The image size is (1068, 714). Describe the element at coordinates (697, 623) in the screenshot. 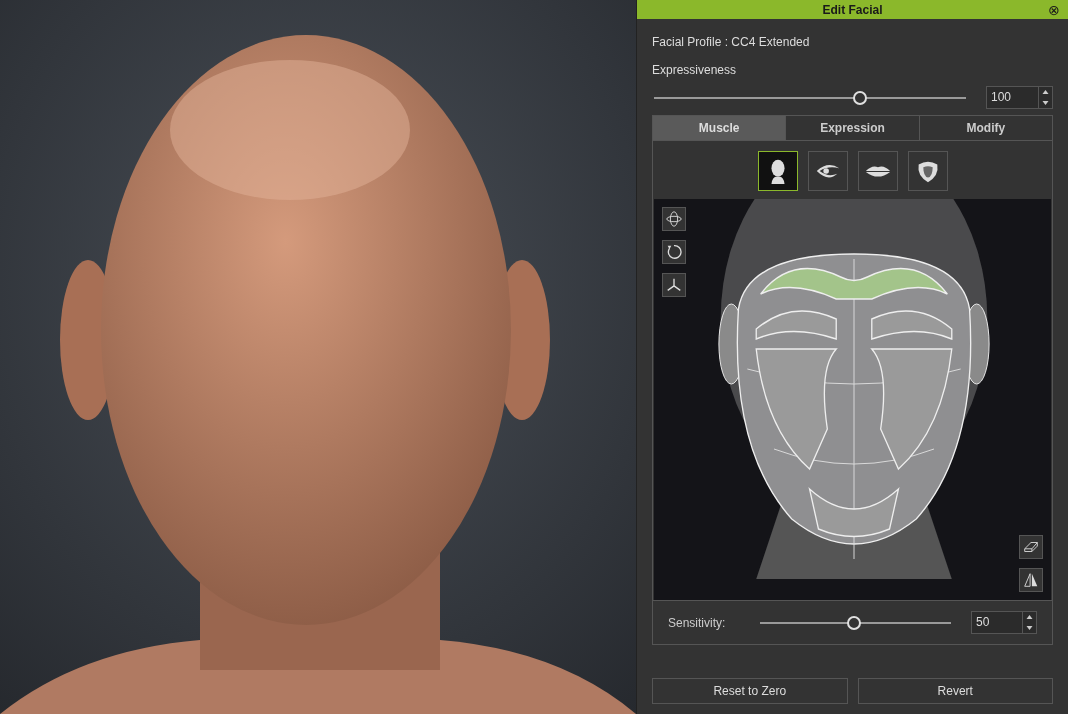

I see `sensitivity-label: Sensitivity:` at that location.